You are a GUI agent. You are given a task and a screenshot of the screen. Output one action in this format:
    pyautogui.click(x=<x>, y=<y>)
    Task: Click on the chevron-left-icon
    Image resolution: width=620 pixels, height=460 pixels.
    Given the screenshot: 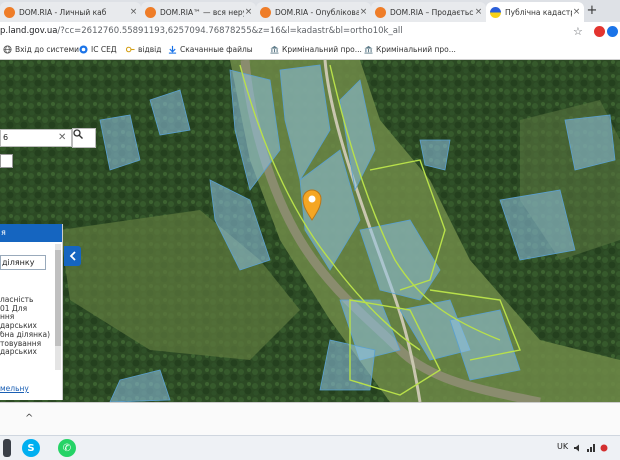 What is the action you would take?
    pyautogui.click(x=72, y=256)
    